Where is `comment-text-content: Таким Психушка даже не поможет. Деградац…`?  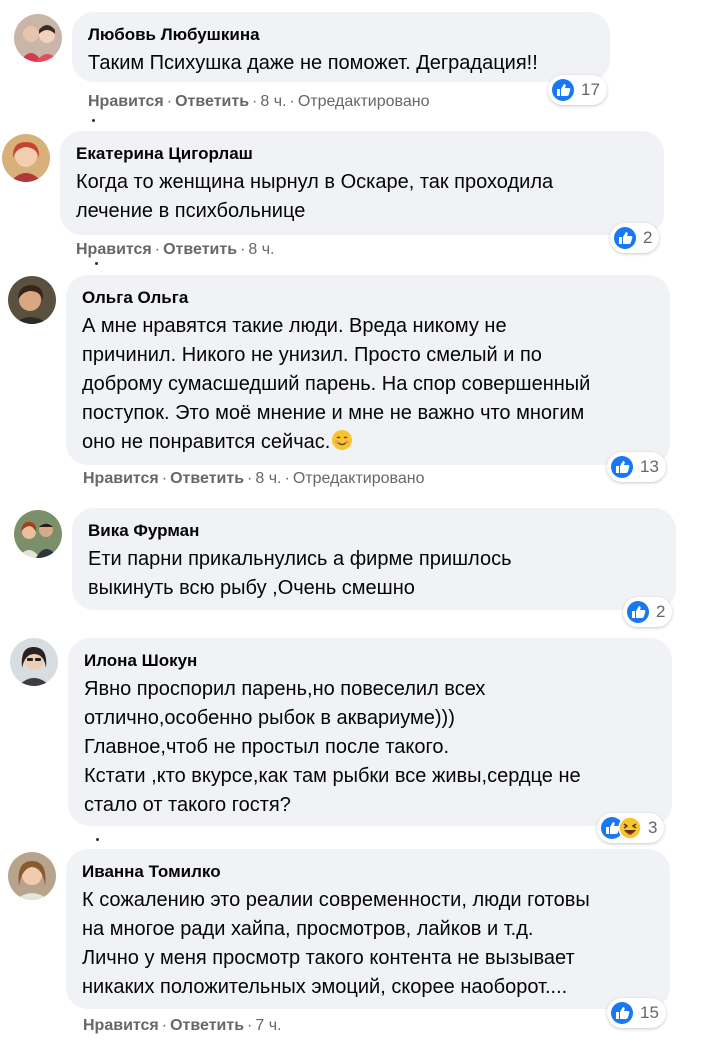 comment-text-content: Таким Психушка даже не поможет. Деградац… is located at coordinates (313, 63).